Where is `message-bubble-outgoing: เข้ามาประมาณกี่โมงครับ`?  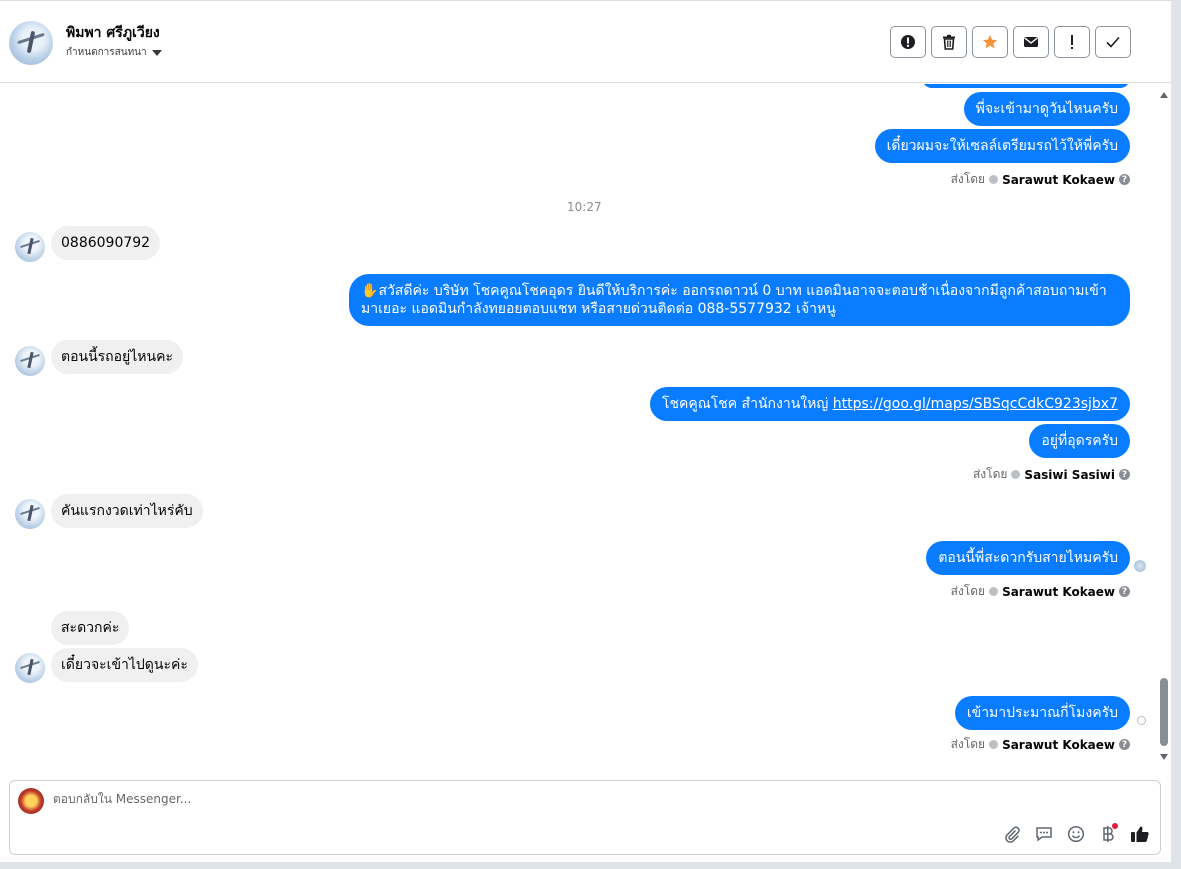 message-bubble-outgoing: เข้ามาประมาณกี่โมงครับ is located at coordinates (1042, 713).